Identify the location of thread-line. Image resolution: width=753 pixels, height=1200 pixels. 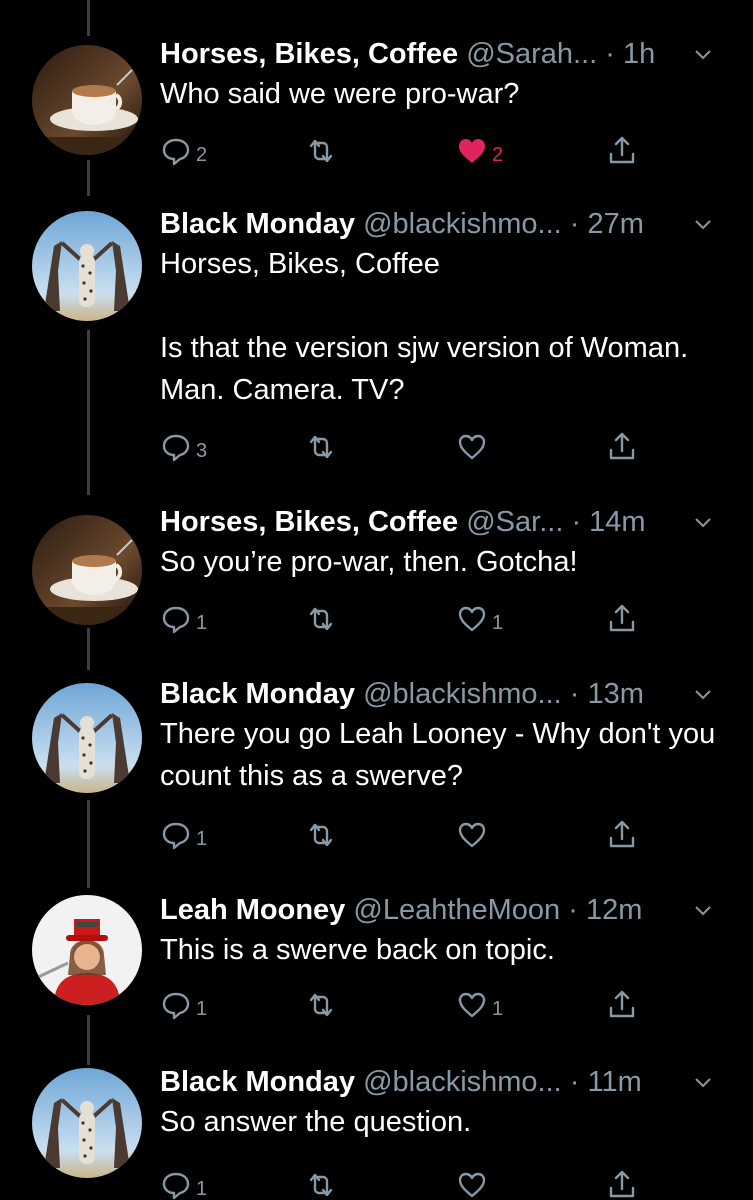
(88, 18).